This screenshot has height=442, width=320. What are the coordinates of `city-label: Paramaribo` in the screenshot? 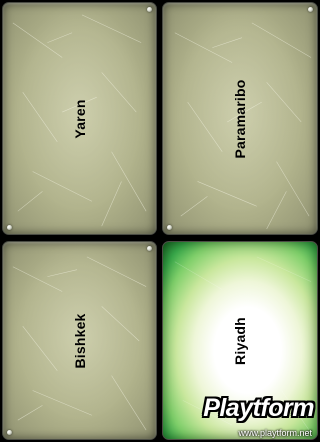 It's located at (240, 118).